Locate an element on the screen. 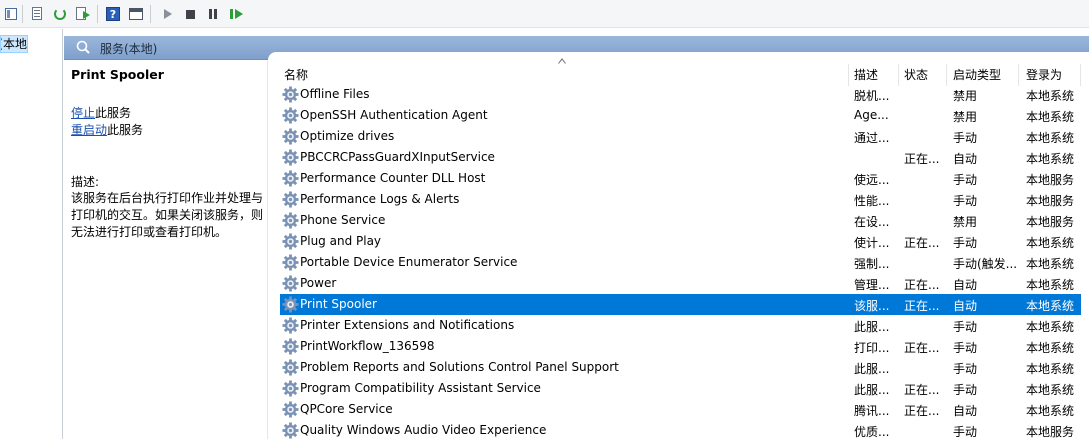  tree-item-services-local: 本地) is located at coordinates (14, 44).